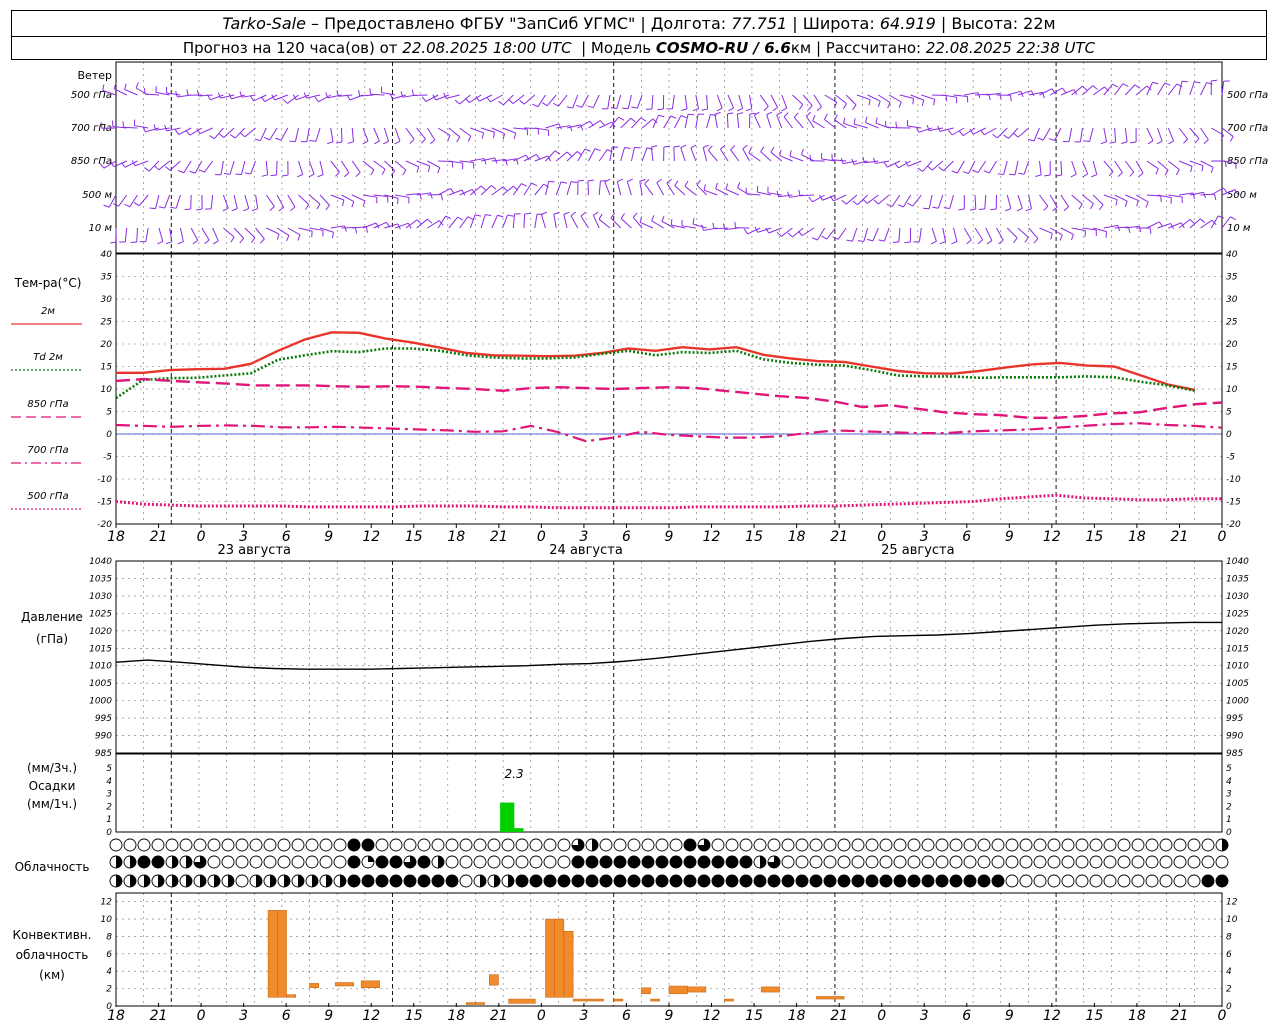  I want to click on convective-tick-left: 8, so click(109, 937).